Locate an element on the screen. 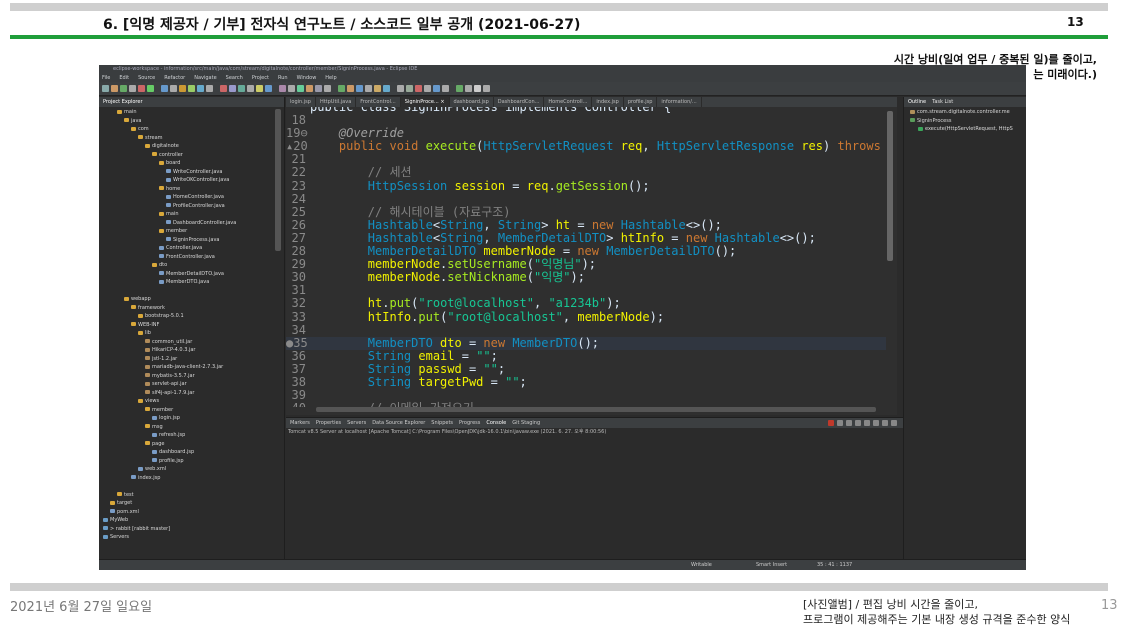 Image resolution: width=1125 pixels, height=634 pixels. tree-item: dashboard.jsp is located at coordinates (191, 452).